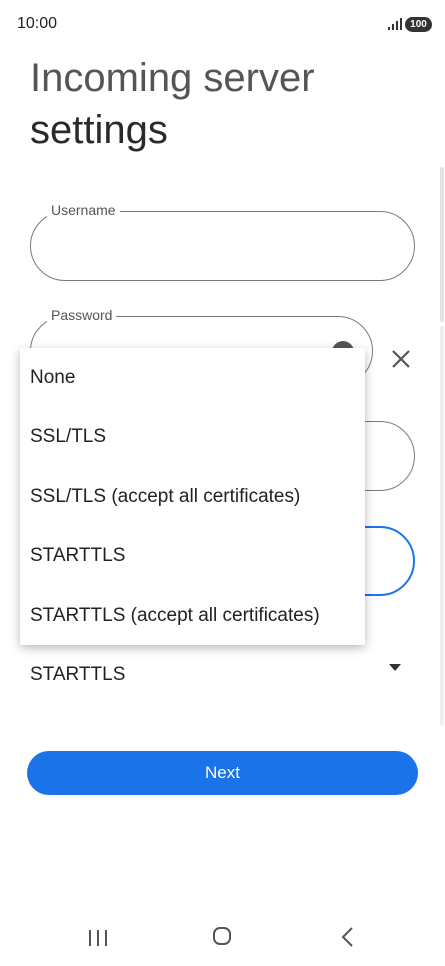 This screenshot has height=966, width=445. I want to click on security-select-value: STARTTLS, so click(77, 675).